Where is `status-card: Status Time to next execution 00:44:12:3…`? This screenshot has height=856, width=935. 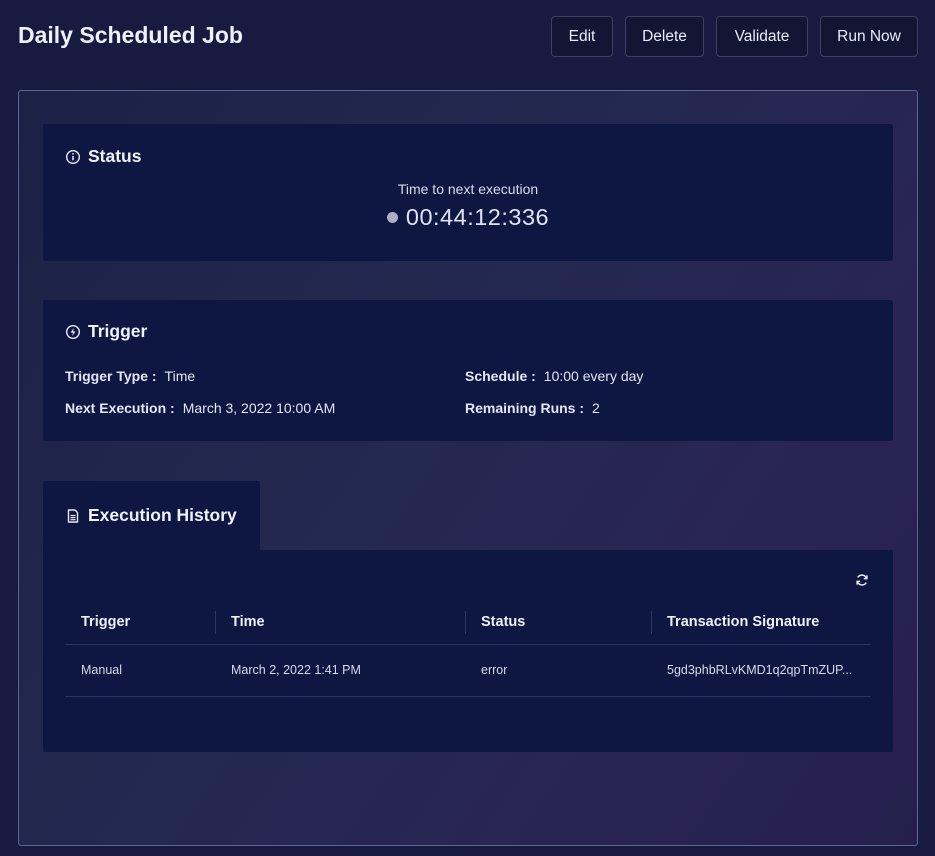
status-card: Status Time to next execution 00:44:12:3… is located at coordinates (468, 192).